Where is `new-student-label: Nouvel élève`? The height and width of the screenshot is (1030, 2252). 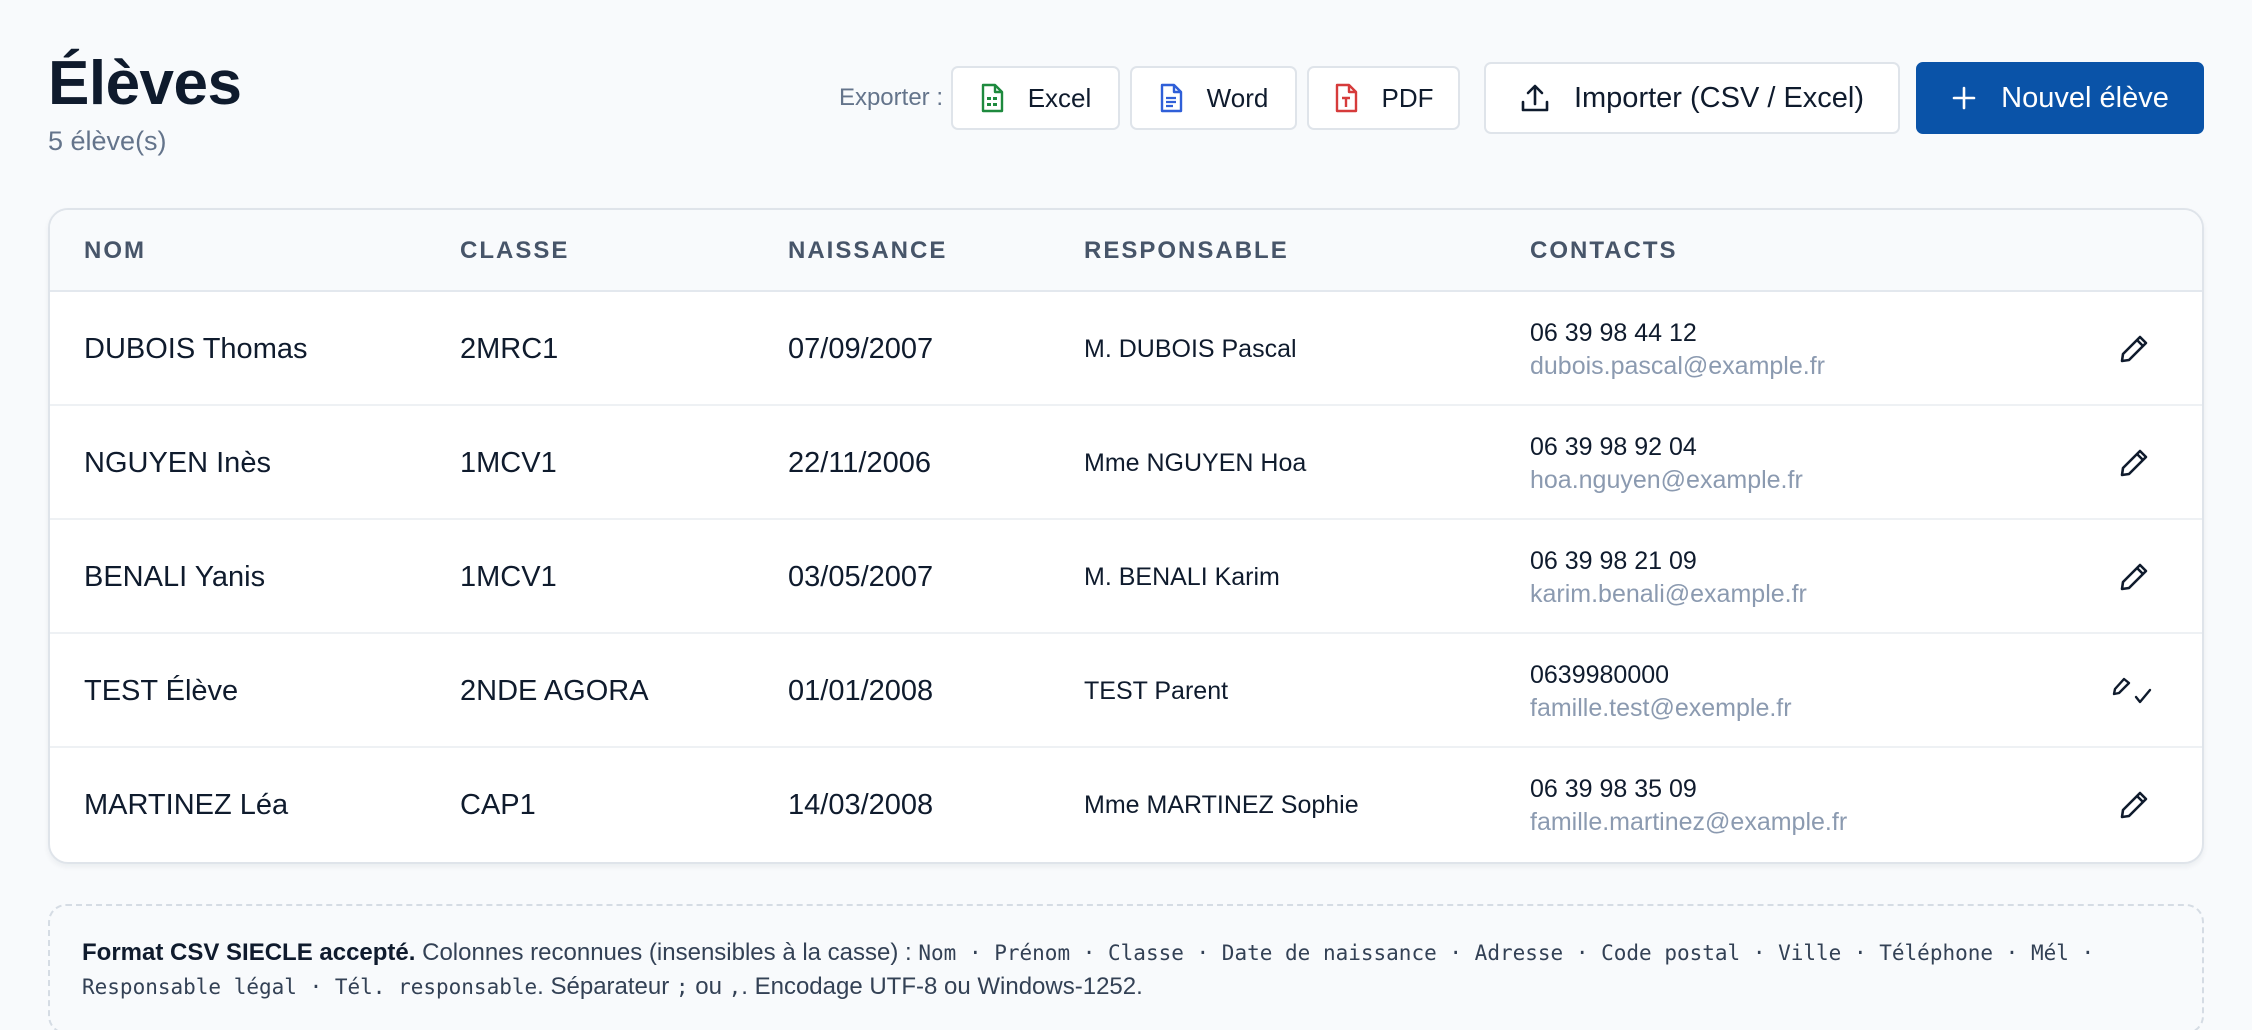 new-student-label: Nouvel élève is located at coordinates (2085, 97).